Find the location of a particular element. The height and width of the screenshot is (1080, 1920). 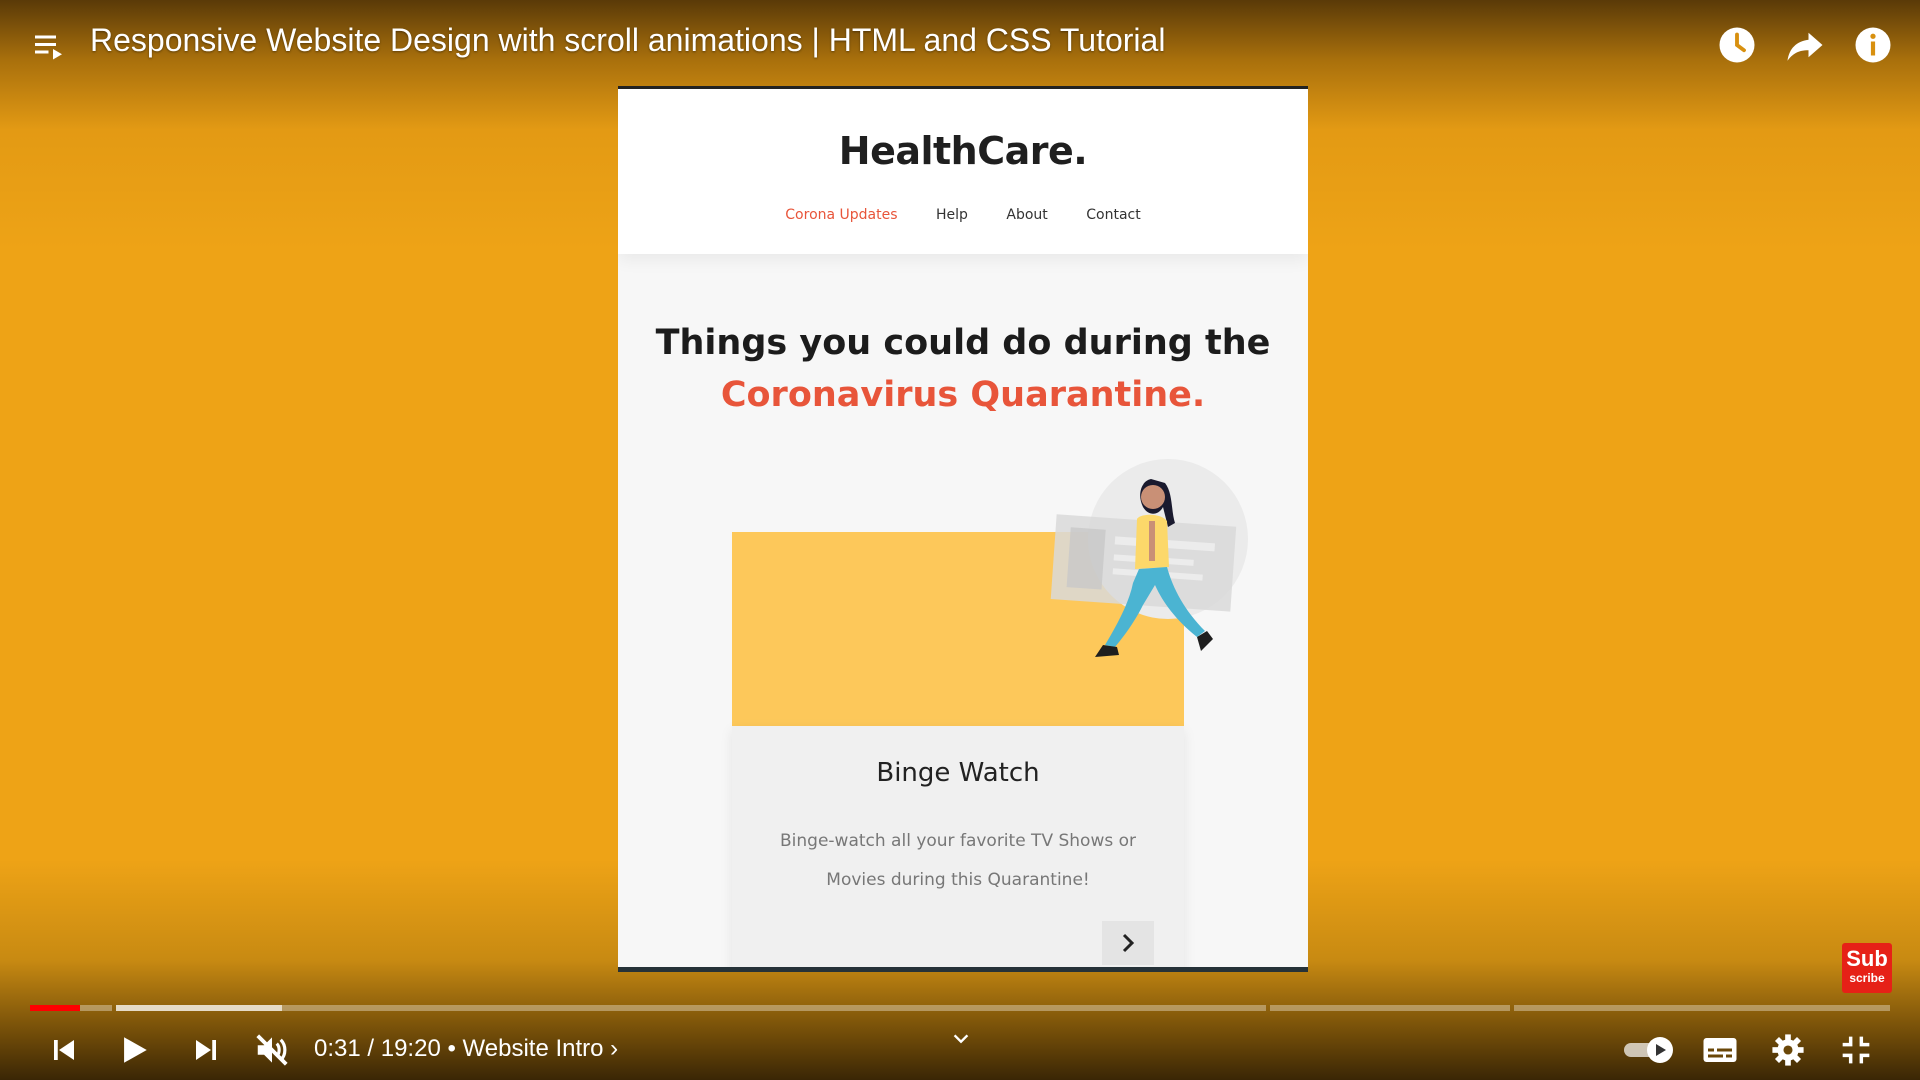

playlist-icon is located at coordinates (50, 46).